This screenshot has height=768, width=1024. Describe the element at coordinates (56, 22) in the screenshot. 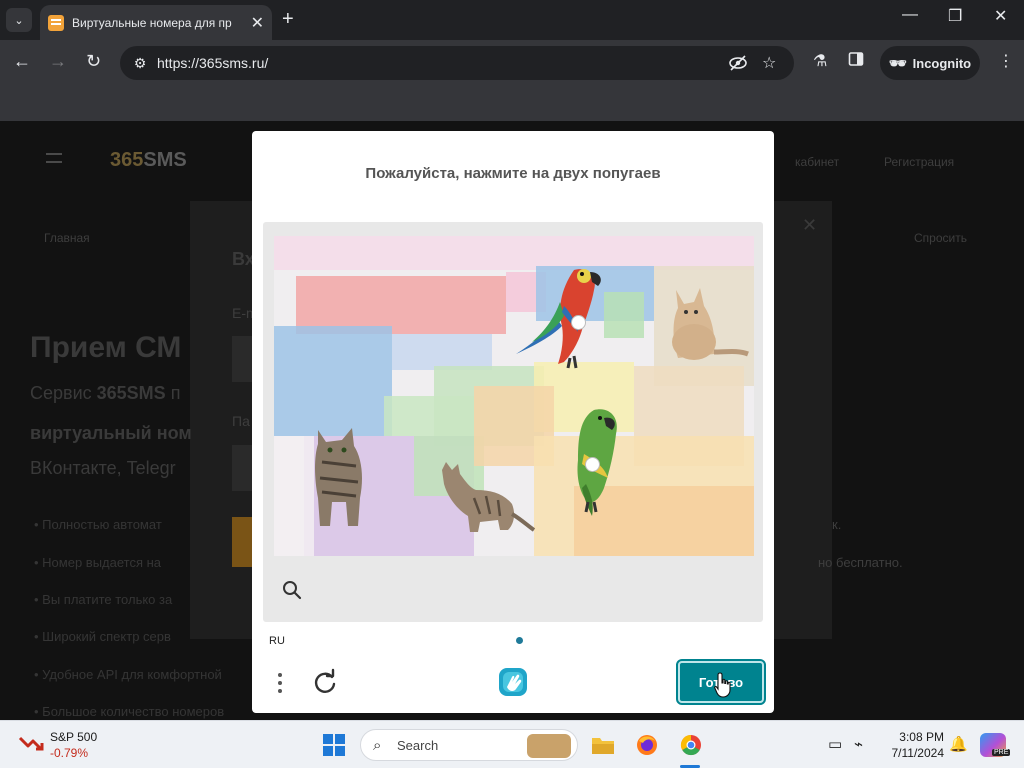

I see `site-favicon-icon` at that location.